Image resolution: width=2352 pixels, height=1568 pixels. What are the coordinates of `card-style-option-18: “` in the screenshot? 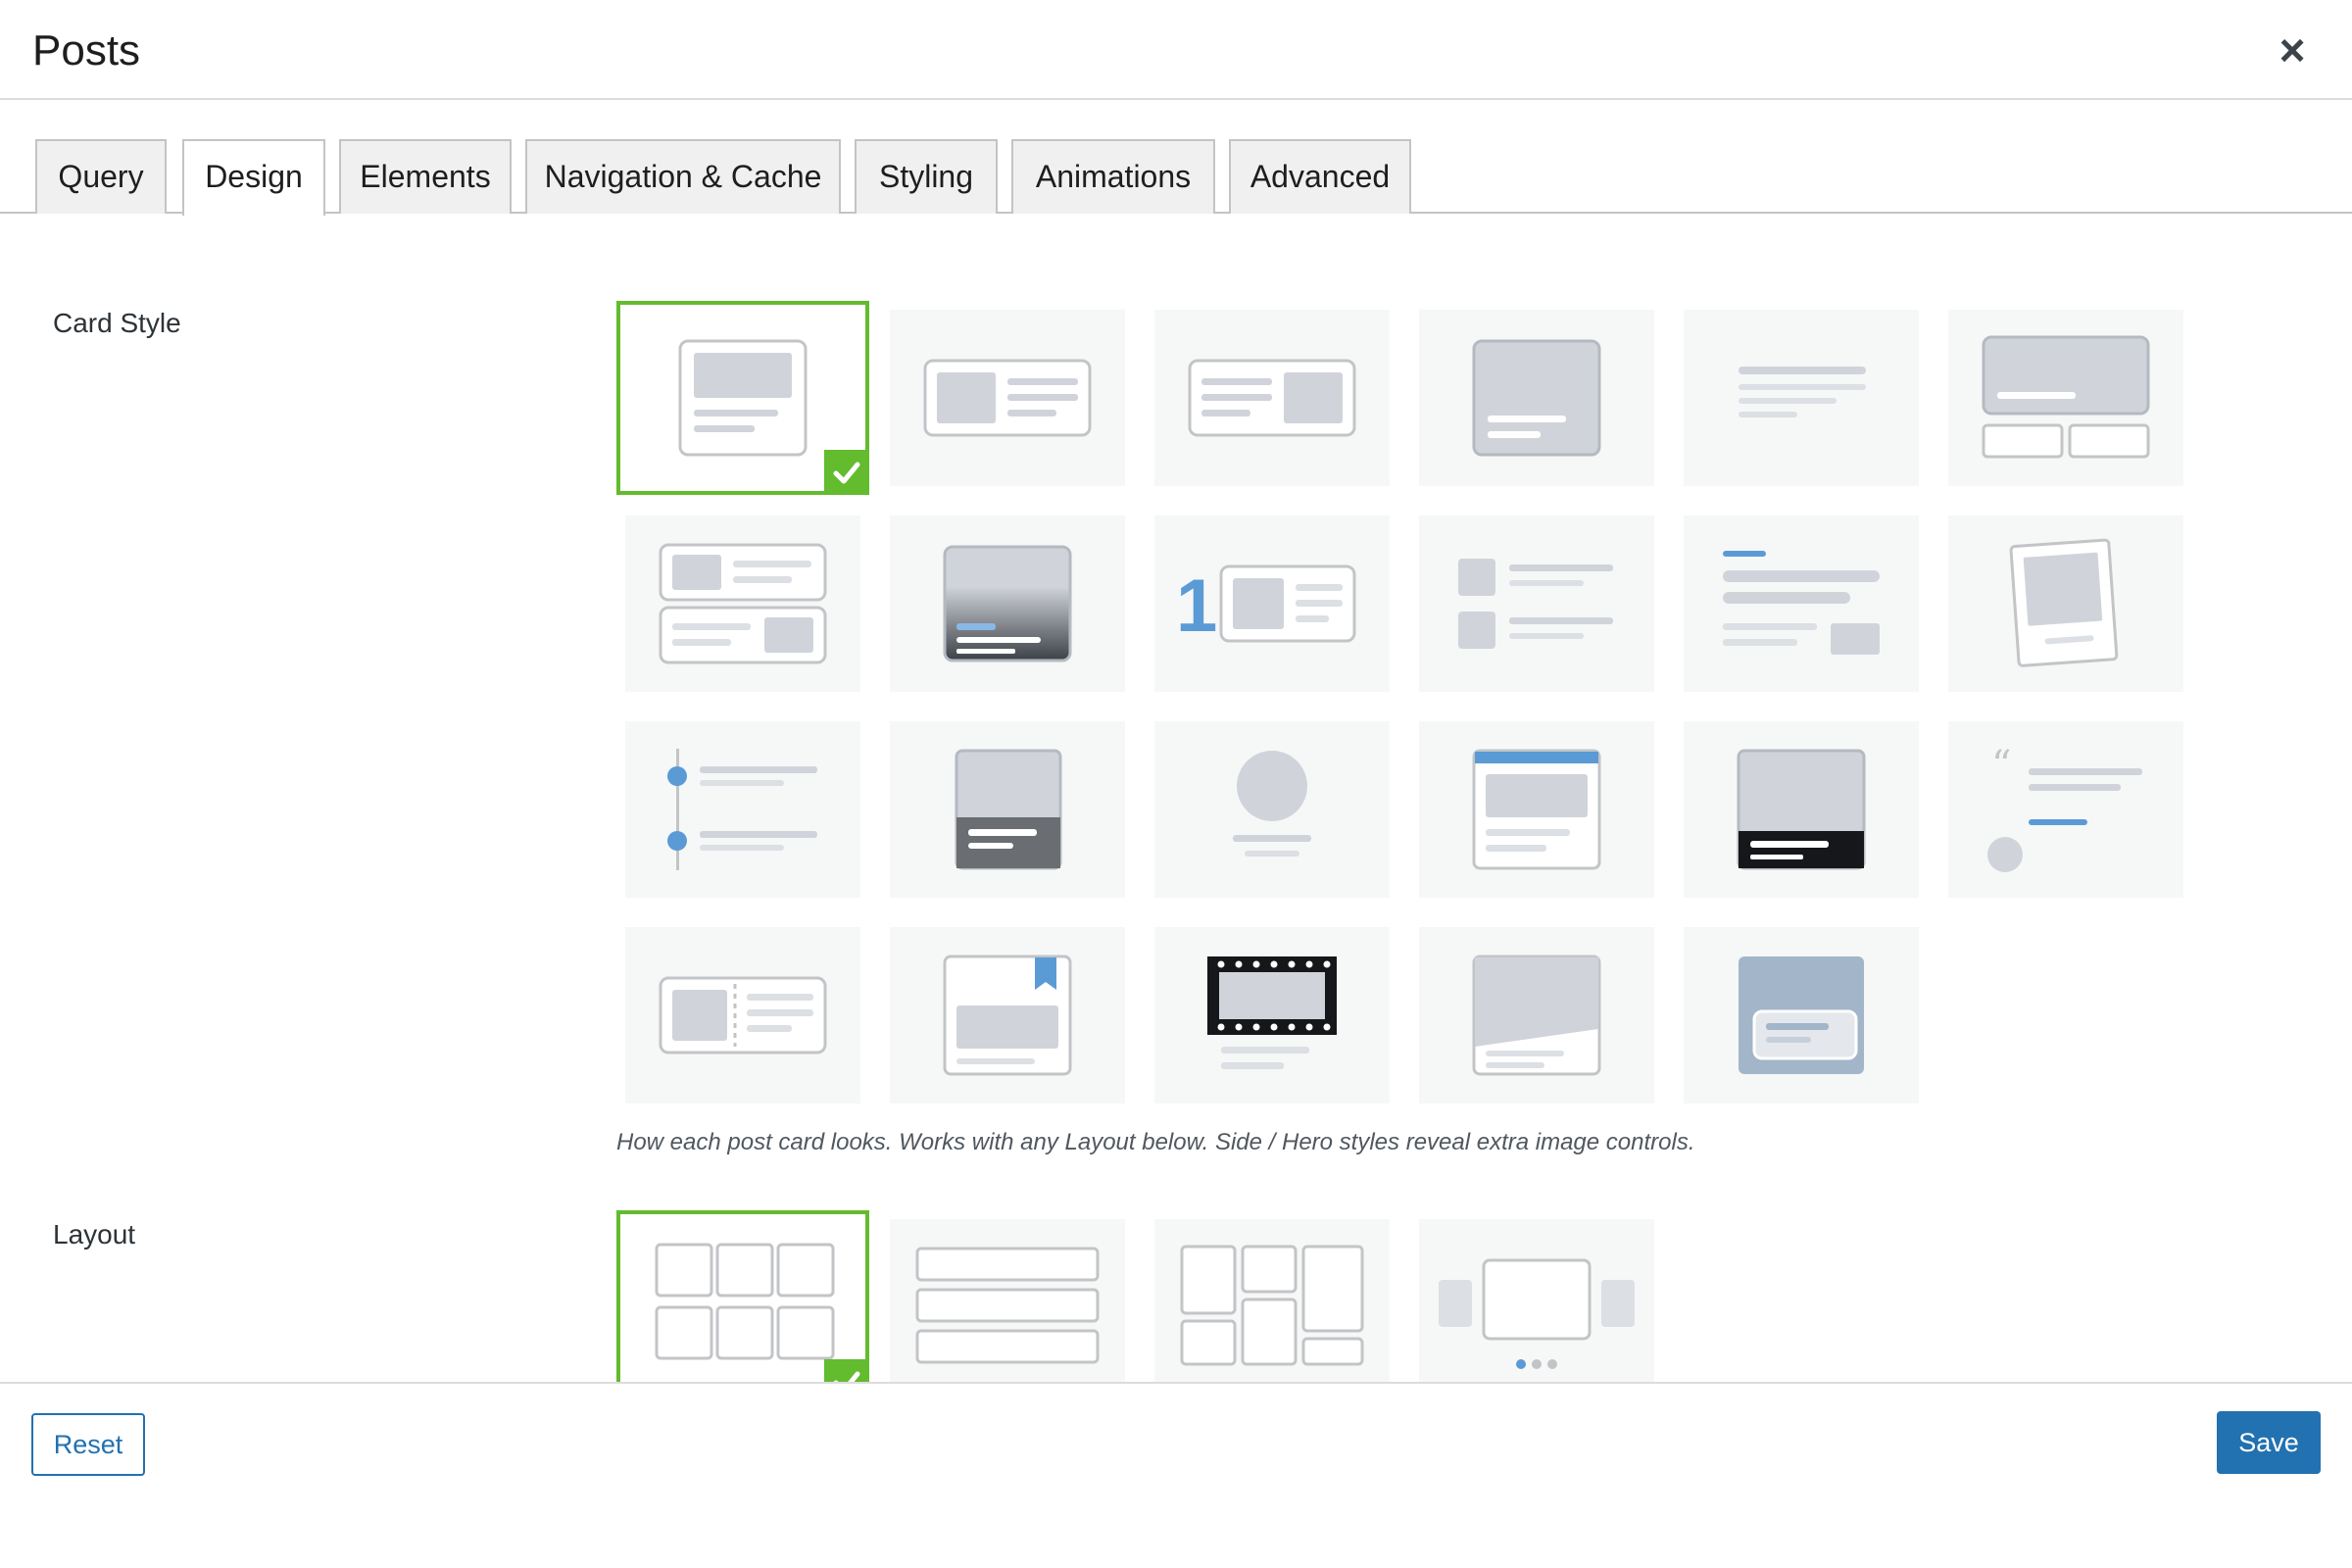 It's located at (2065, 809).